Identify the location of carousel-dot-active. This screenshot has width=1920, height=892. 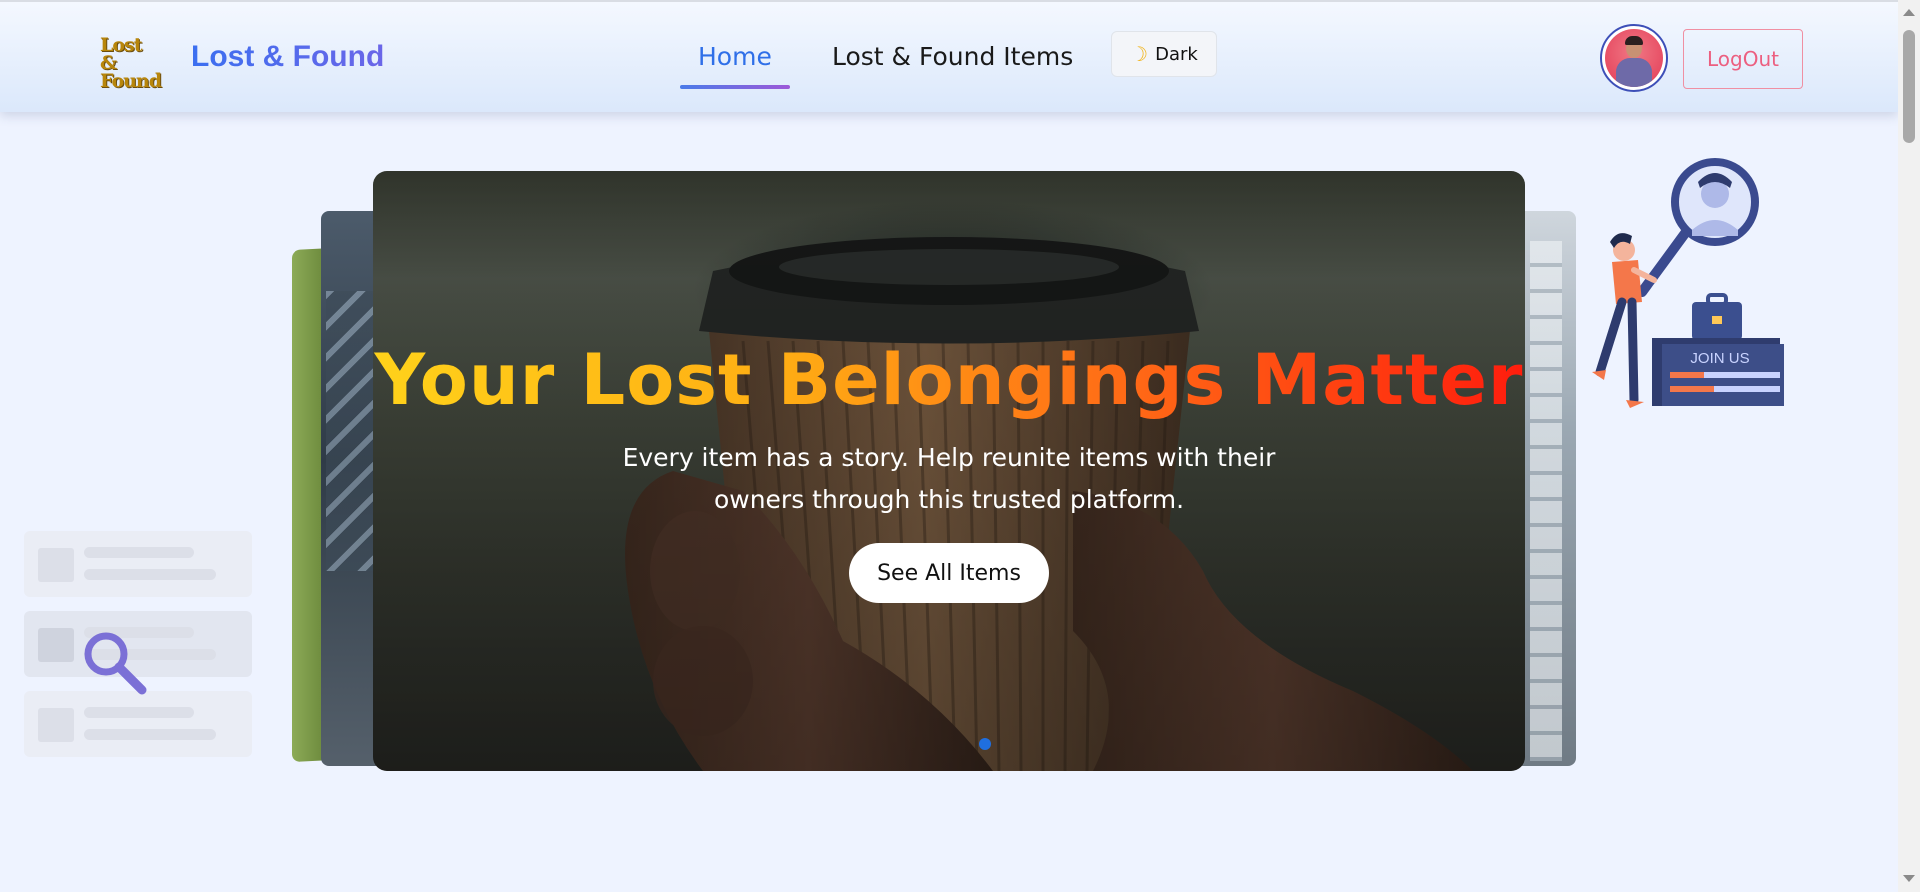
(985, 744).